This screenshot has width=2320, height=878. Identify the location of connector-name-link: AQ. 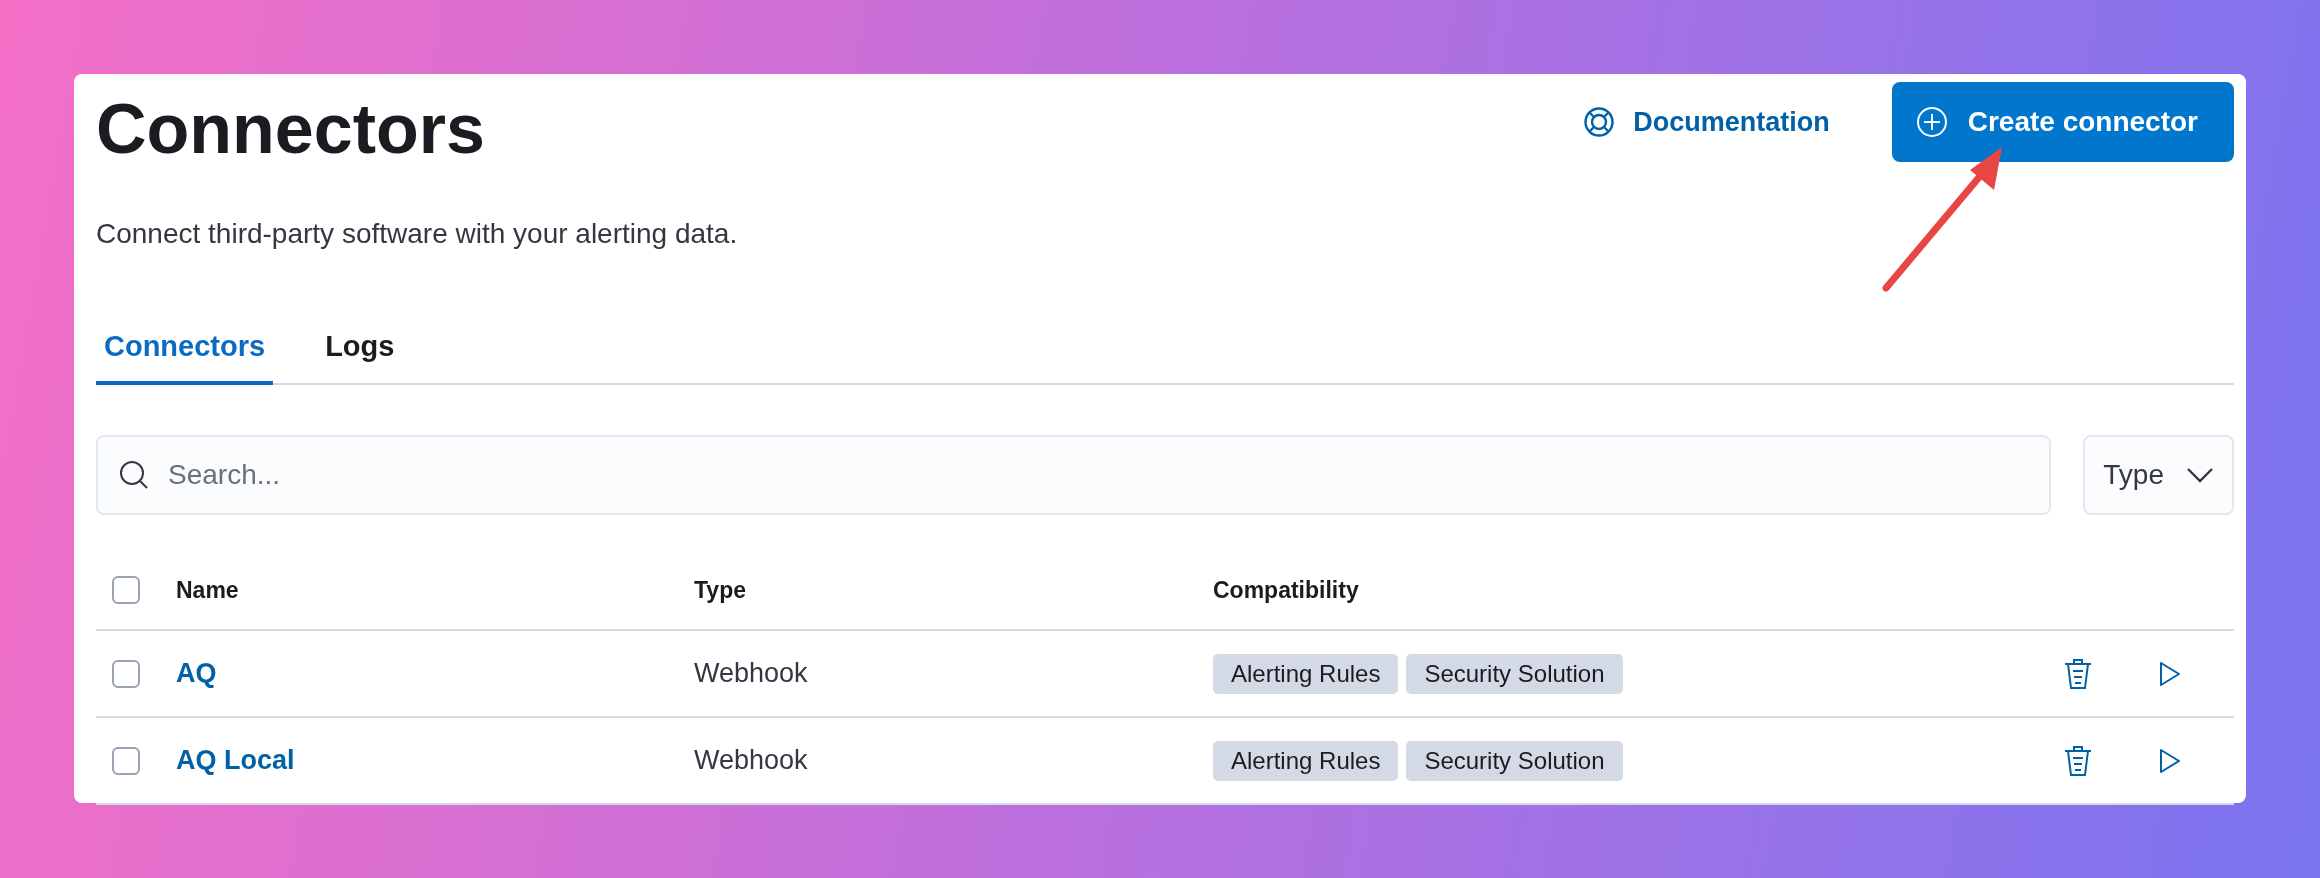
(196, 673).